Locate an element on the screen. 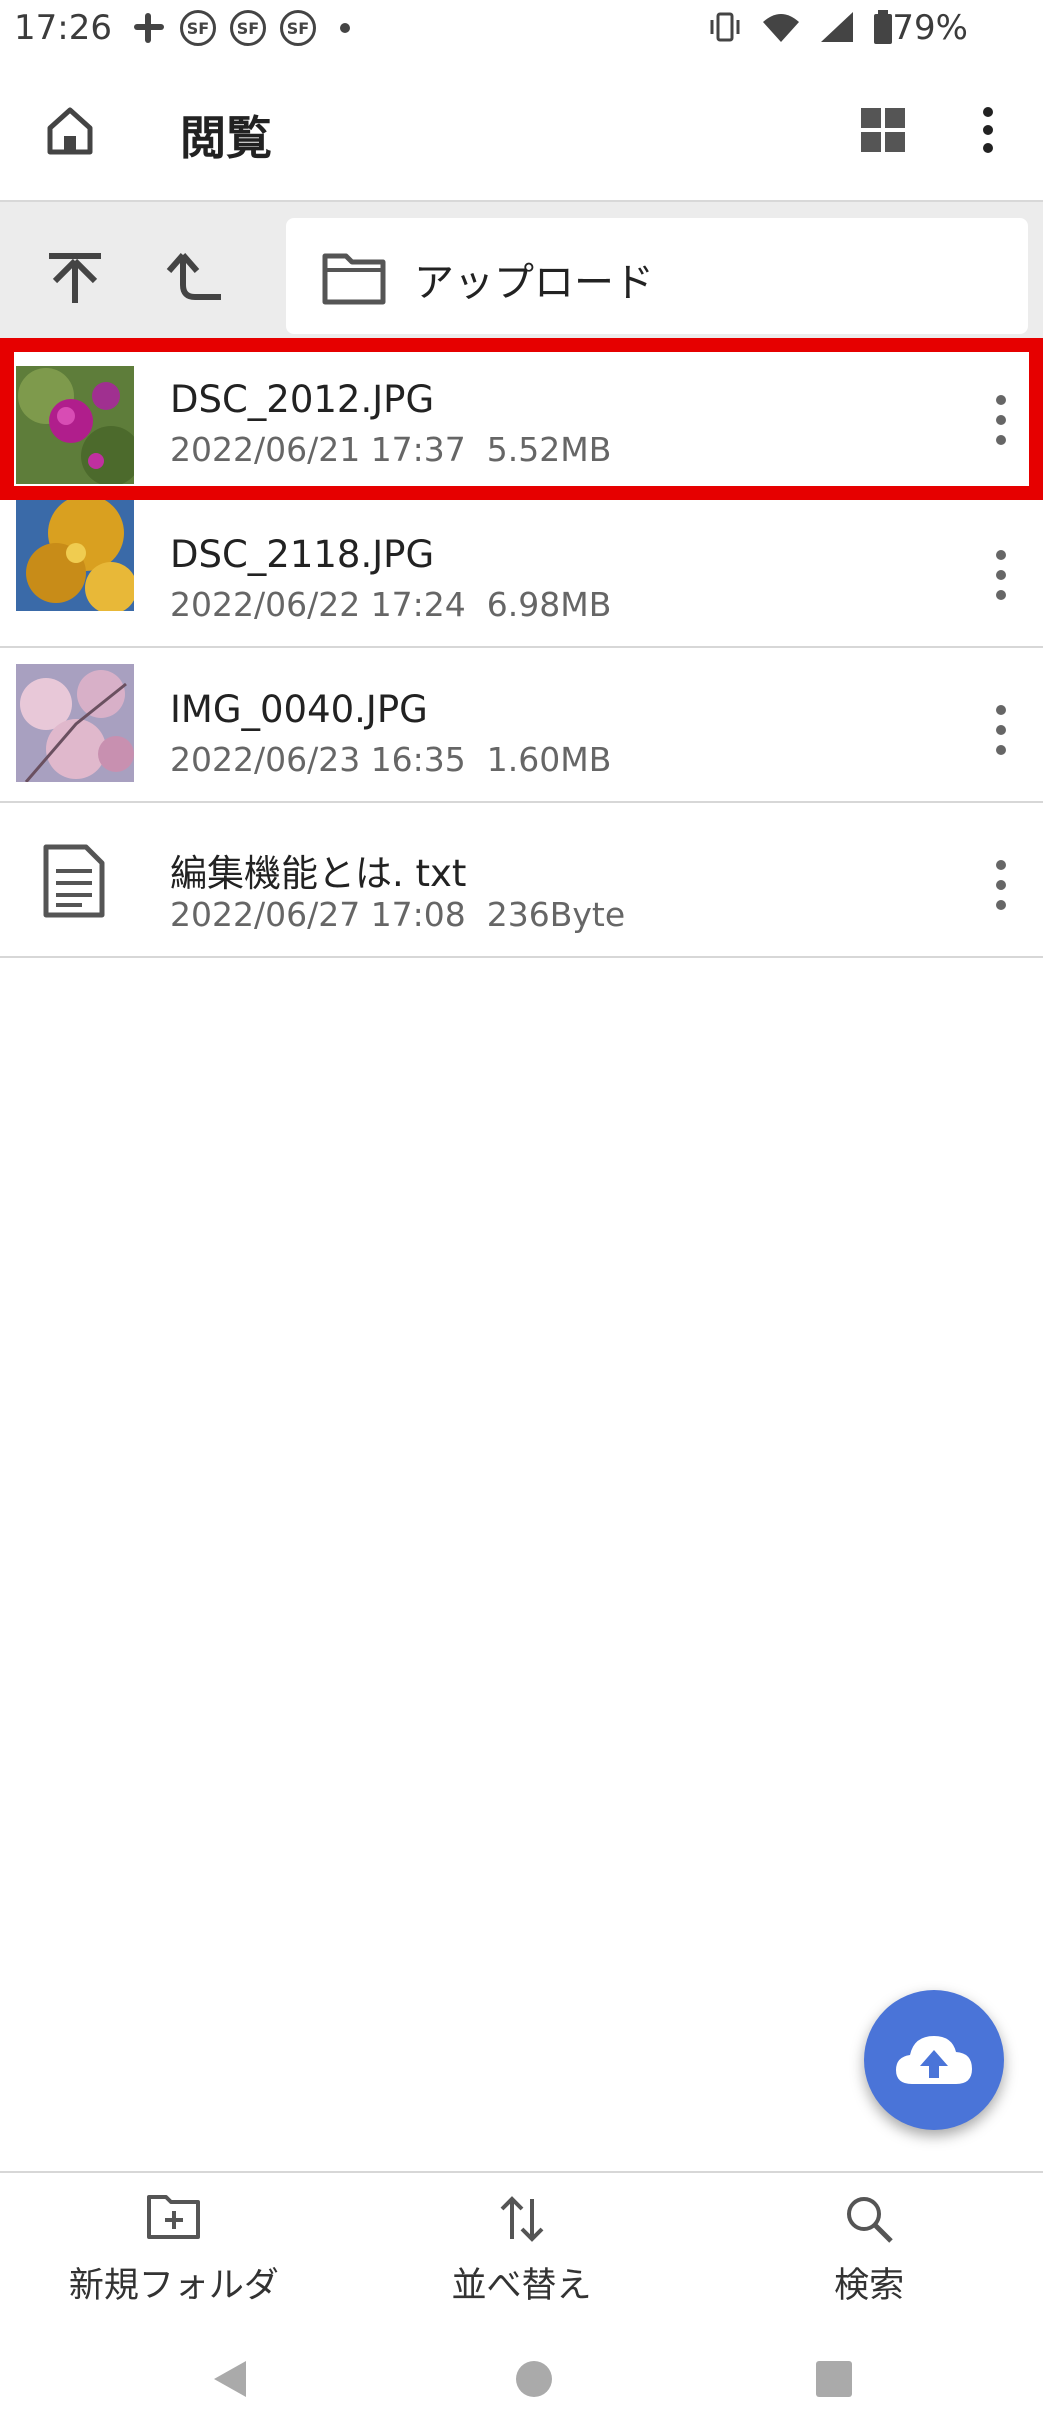 This screenshot has height=2436, width=1043. go-up-button is located at coordinates (195, 277).